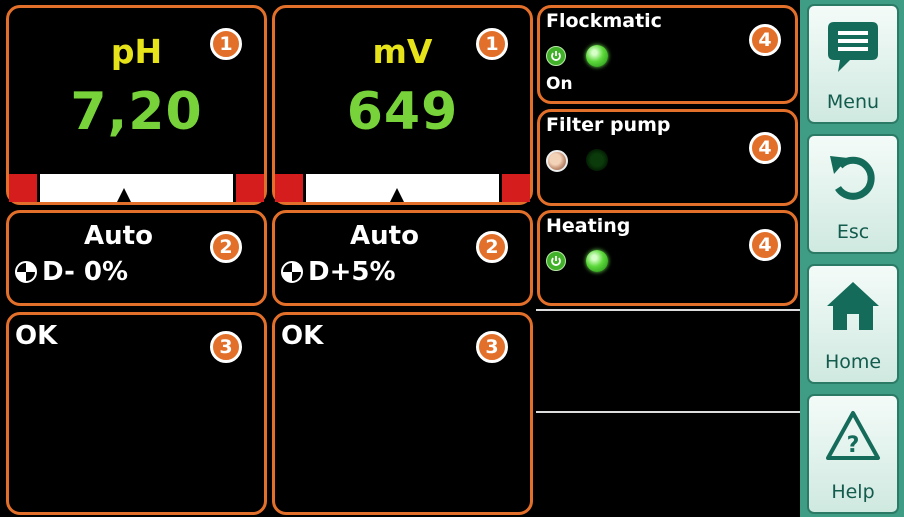  I want to click on home-icon, so click(853, 306).